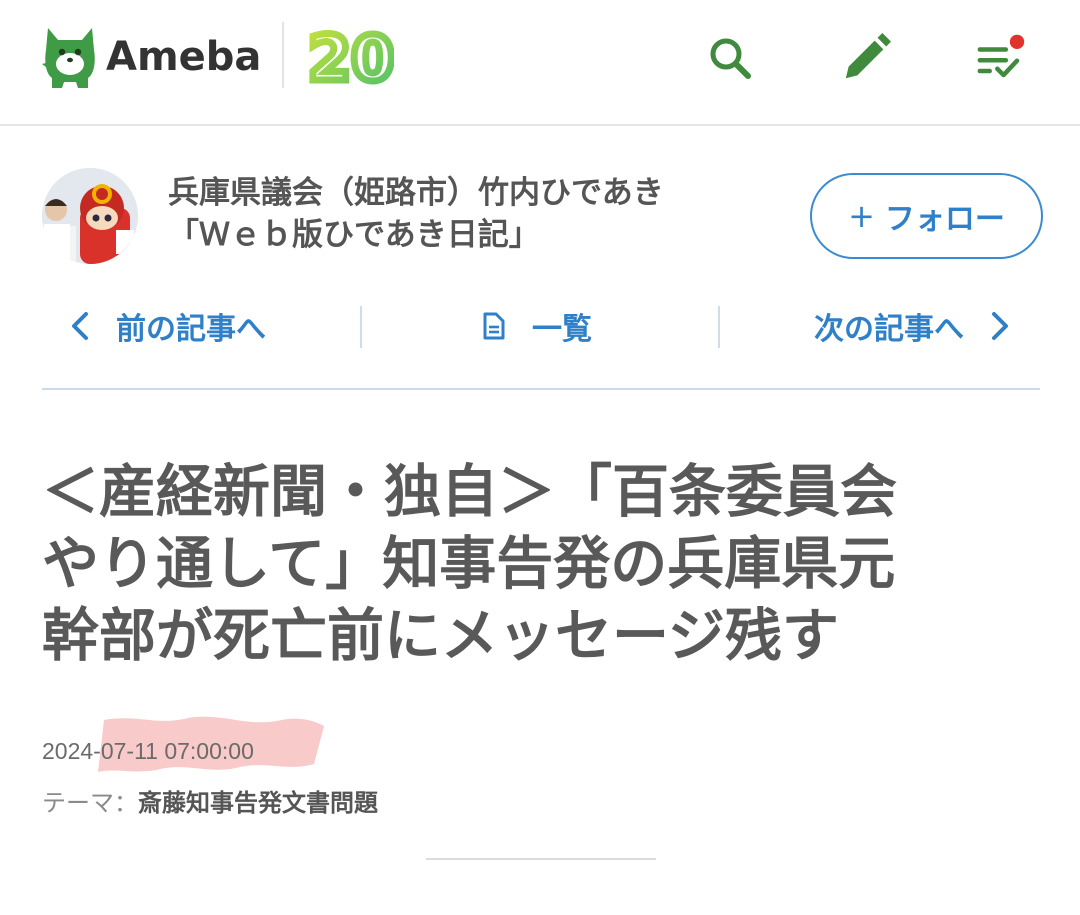  I want to click on avatar-image, so click(90, 216).